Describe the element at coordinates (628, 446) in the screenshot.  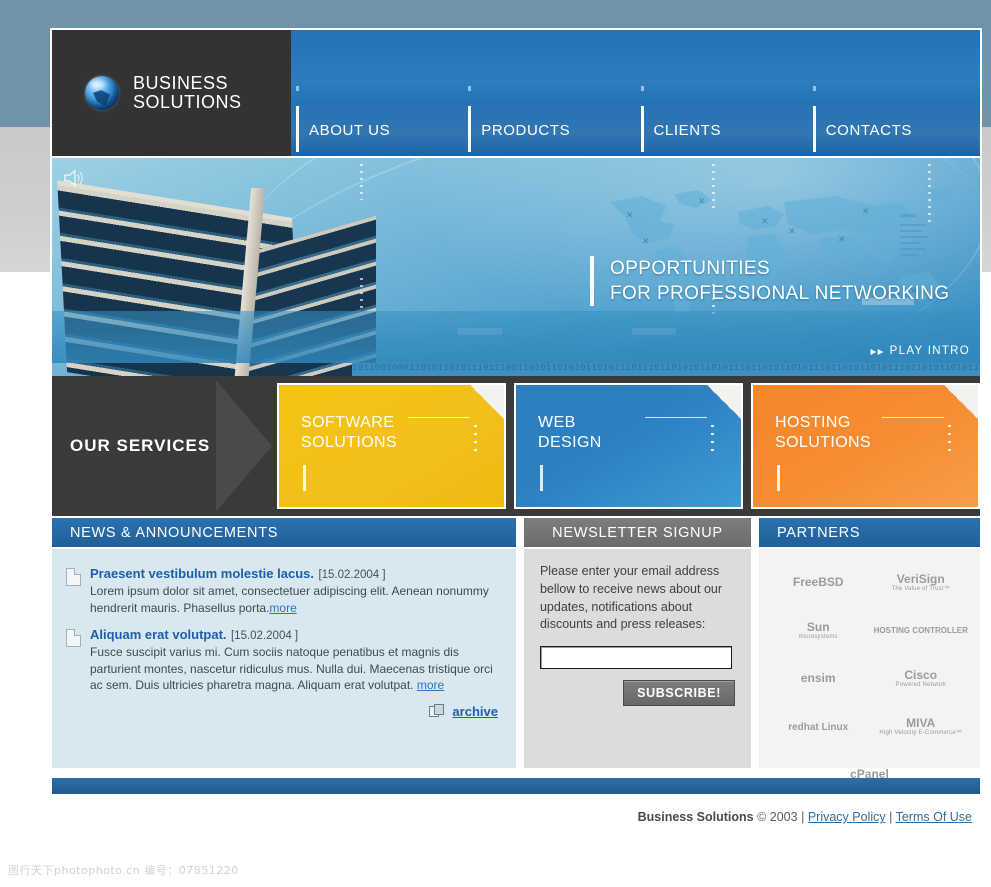
I see `service-card-web-design: WEB DESIGN` at that location.